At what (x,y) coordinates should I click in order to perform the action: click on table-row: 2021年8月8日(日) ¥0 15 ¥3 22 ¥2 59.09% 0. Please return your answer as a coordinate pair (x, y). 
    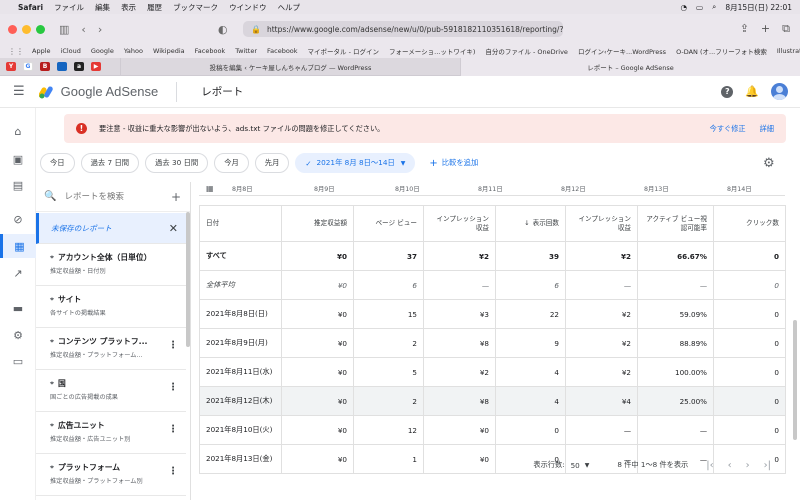
    Looking at the image, I should click on (492, 314).